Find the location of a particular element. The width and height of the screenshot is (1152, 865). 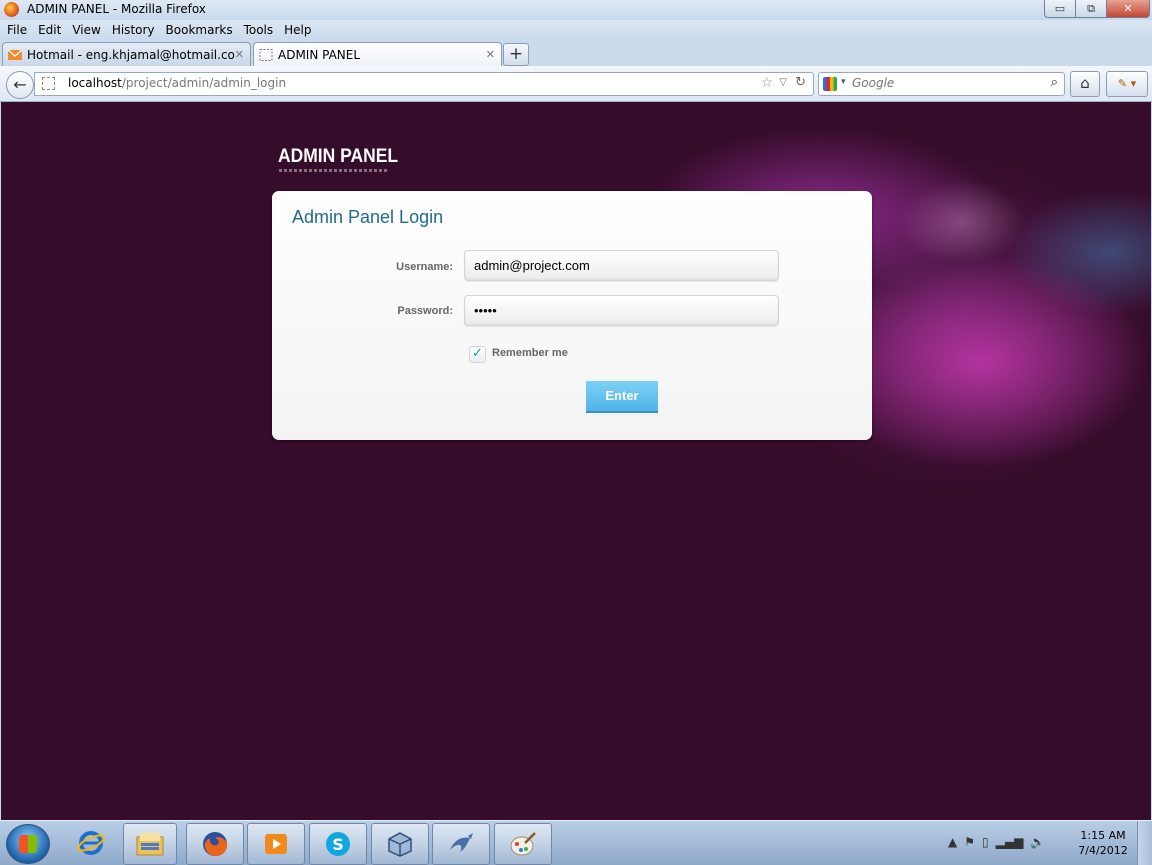

menu-view: View is located at coordinates (86, 30).